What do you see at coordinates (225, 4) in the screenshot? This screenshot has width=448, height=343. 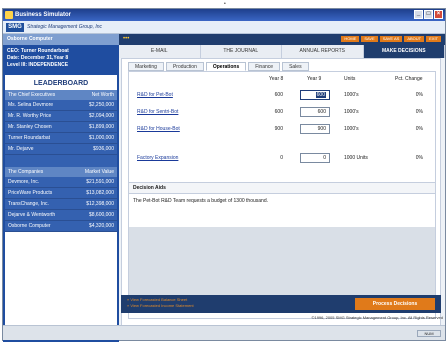 I see `top-marker: •` at bounding box center [225, 4].